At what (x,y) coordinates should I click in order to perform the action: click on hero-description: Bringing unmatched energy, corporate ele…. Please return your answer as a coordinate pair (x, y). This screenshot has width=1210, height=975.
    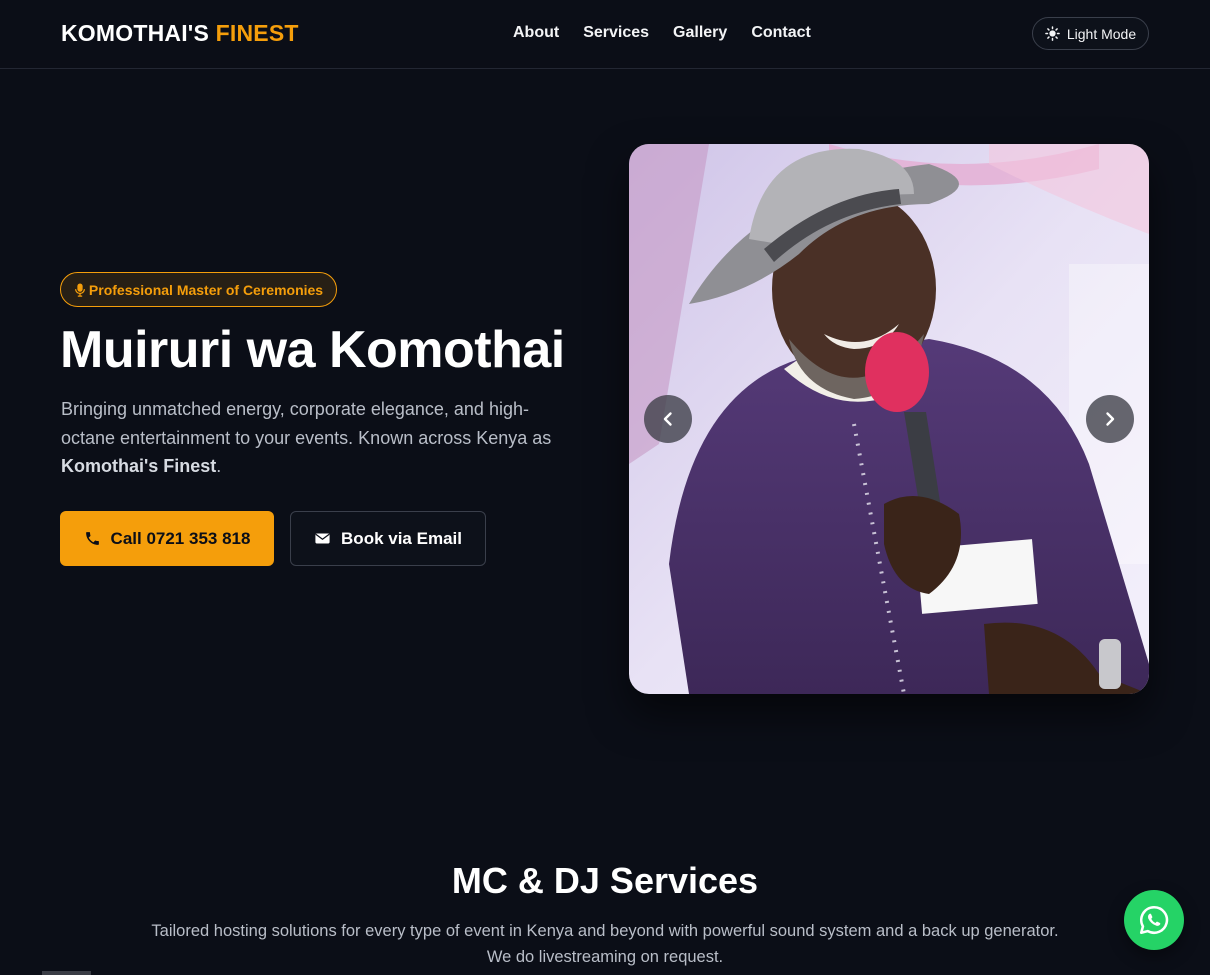
    Looking at the image, I should click on (321, 438).